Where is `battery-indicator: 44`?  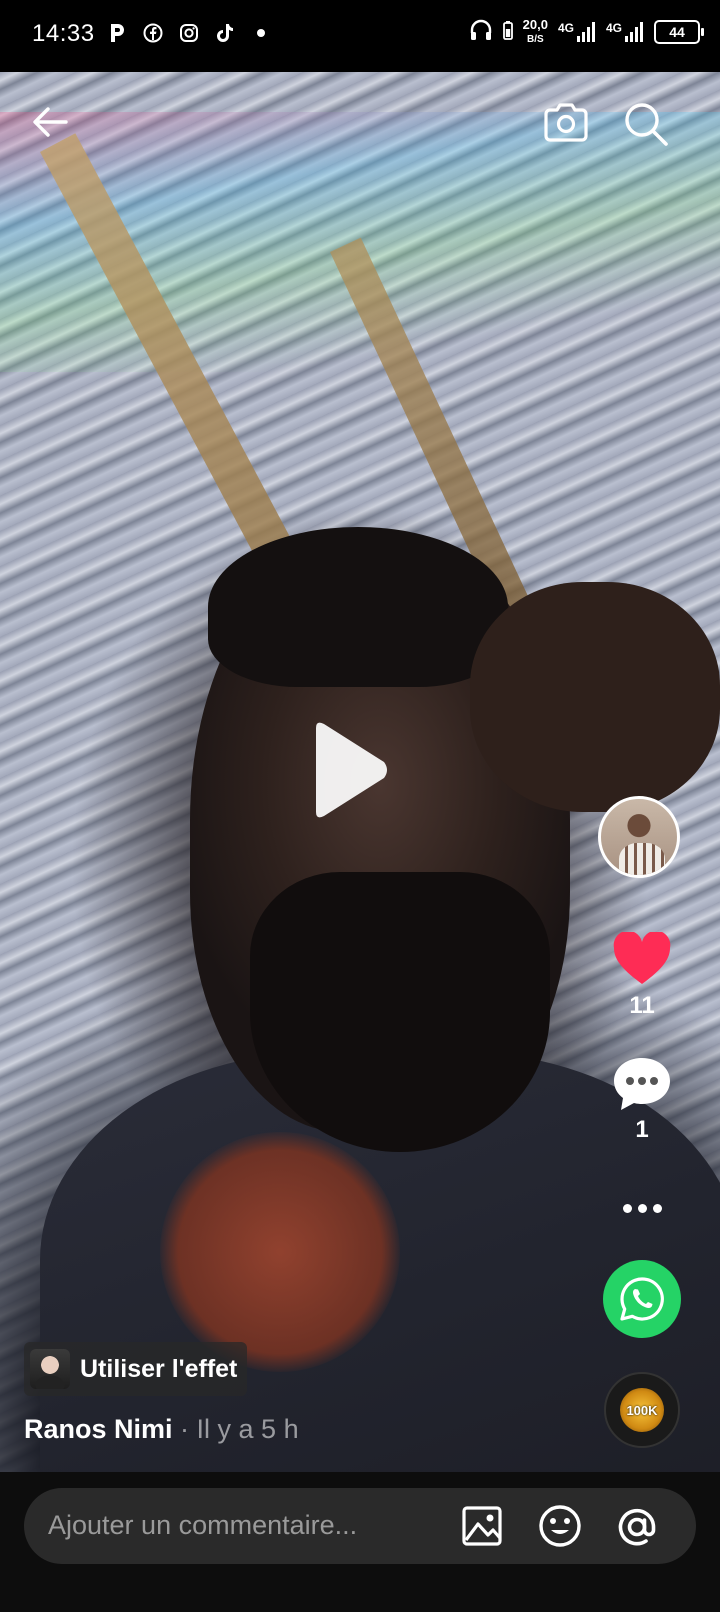
battery-indicator: 44 is located at coordinates (679, 32).